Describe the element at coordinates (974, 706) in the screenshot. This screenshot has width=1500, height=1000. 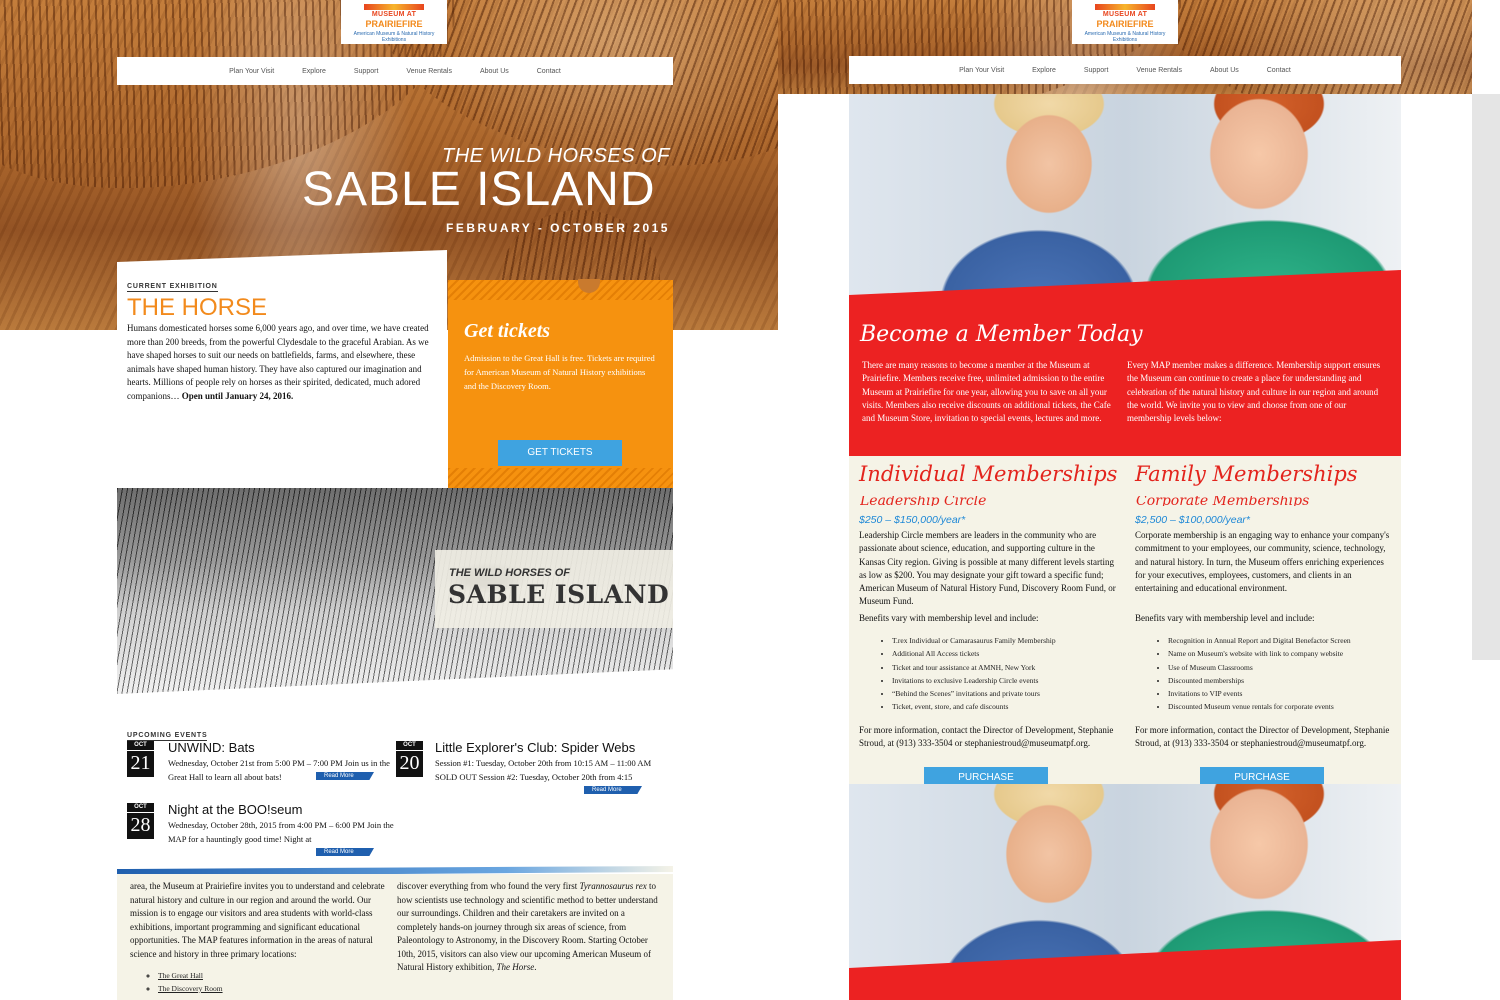
I see `benefit-item: Ticket, event, store, and cafe discounts` at that location.